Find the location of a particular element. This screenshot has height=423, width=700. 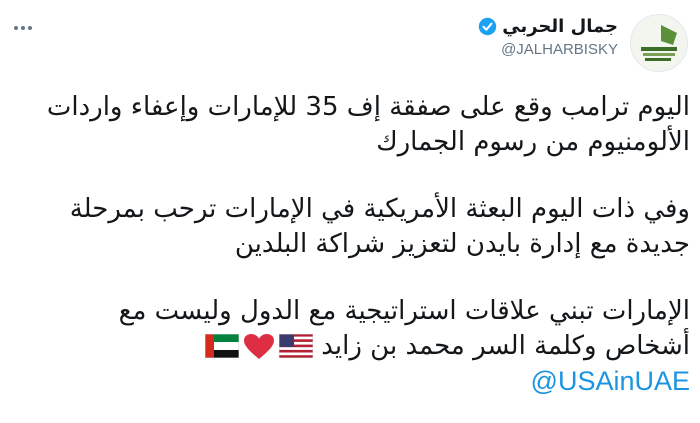

tweet-line-text: أشخاص وكلمة السر محمد بن زايد is located at coordinates (505, 346).